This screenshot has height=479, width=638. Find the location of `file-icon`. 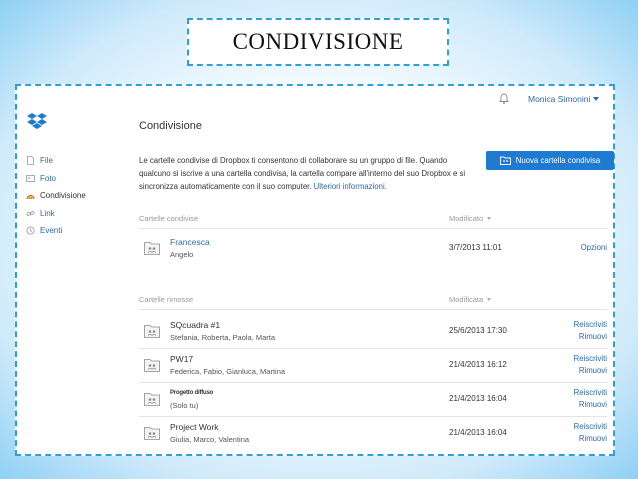

file-icon is located at coordinates (30, 161).